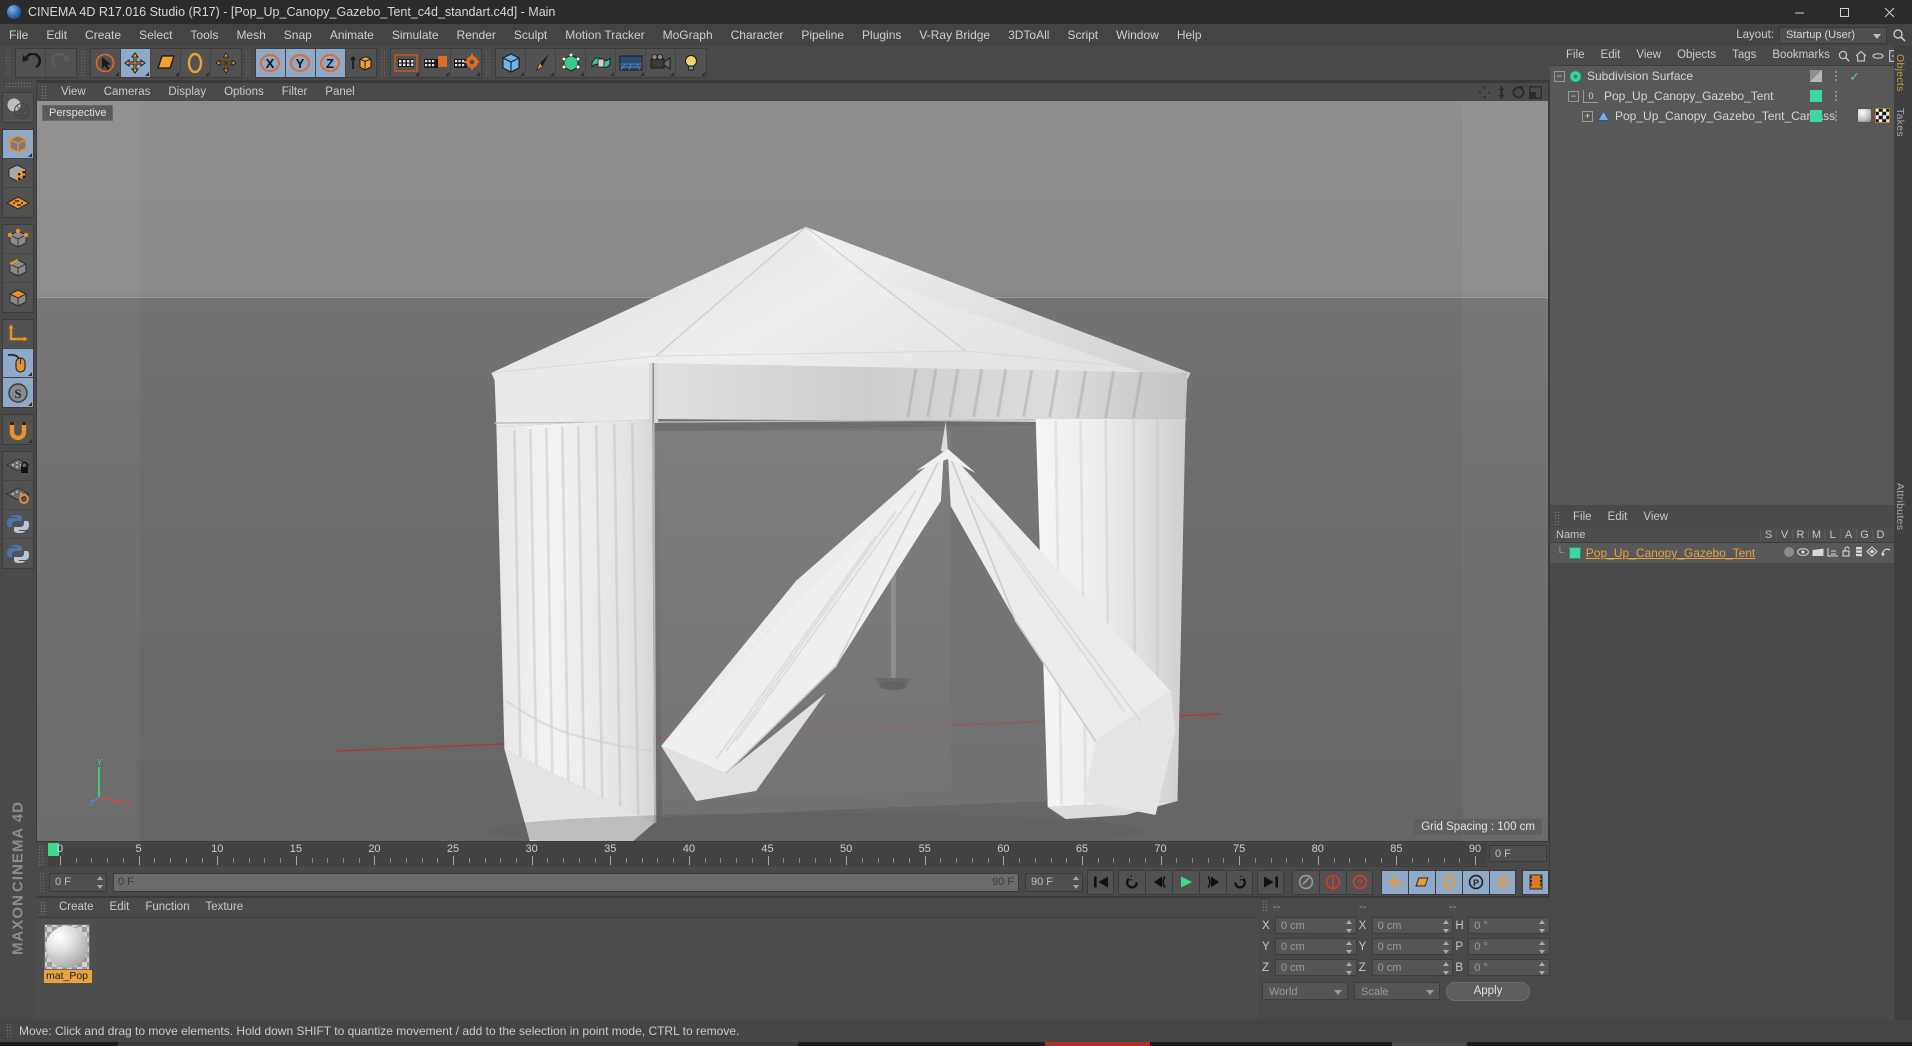  I want to click on deformers-icon, so click(1886, 551).